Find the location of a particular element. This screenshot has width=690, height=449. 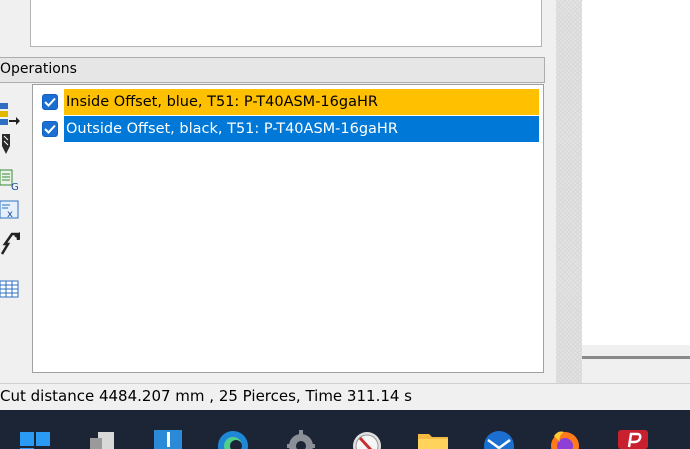

file-explorer-icon is located at coordinates (433, 433).